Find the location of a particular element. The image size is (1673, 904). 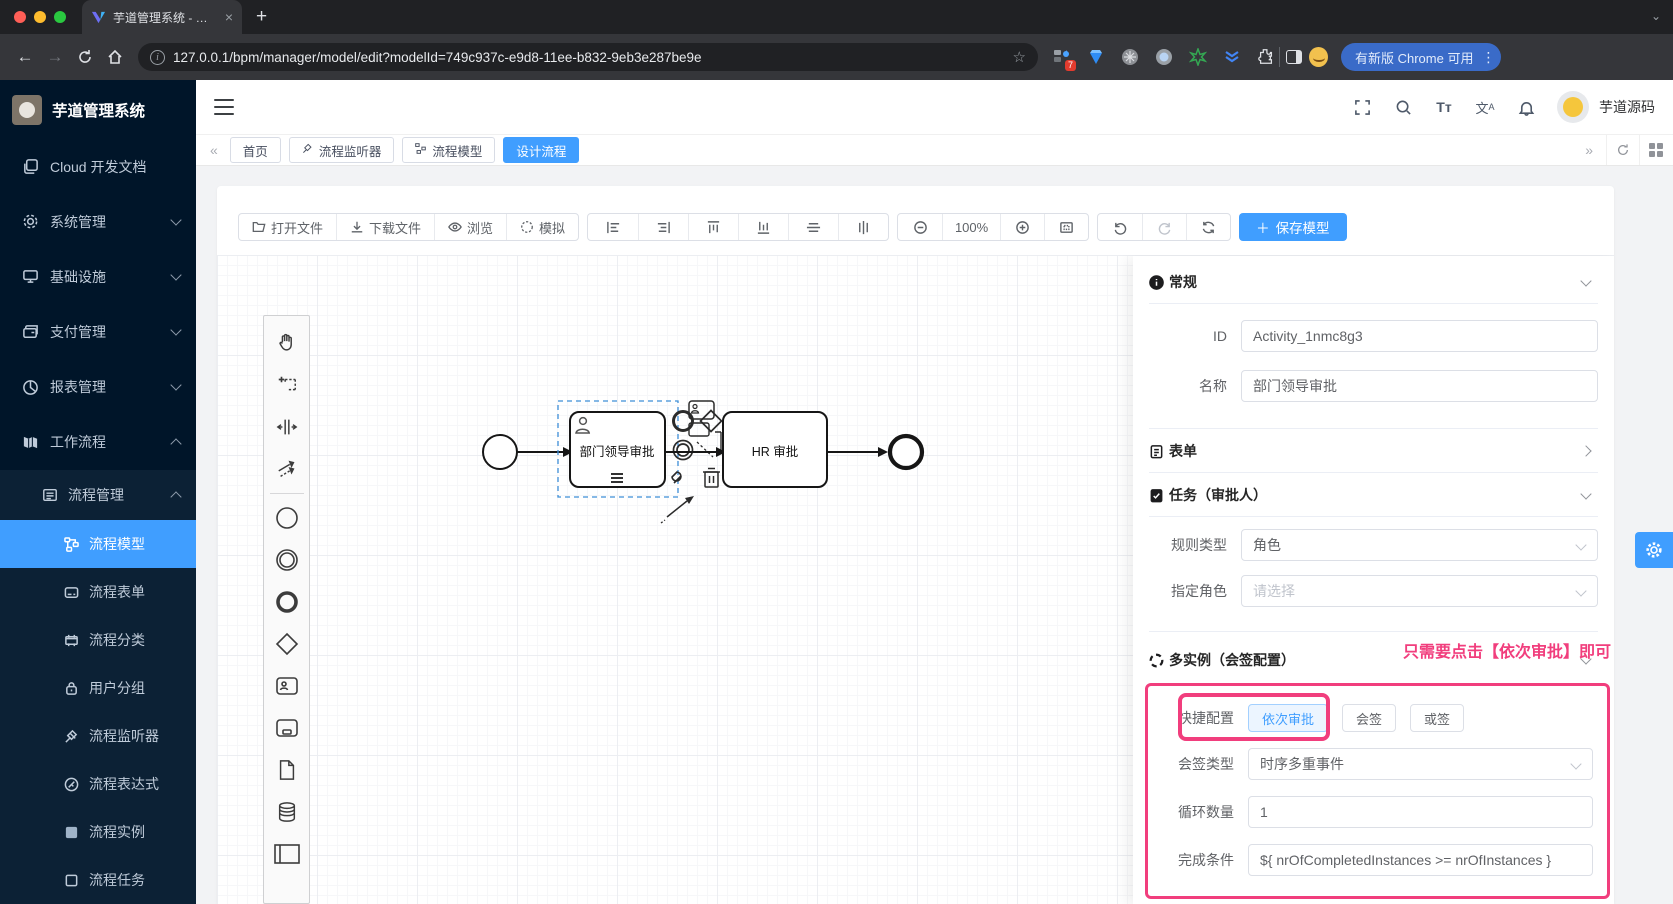

save-model-button: ＋ 保存模型 is located at coordinates (1293, 227).